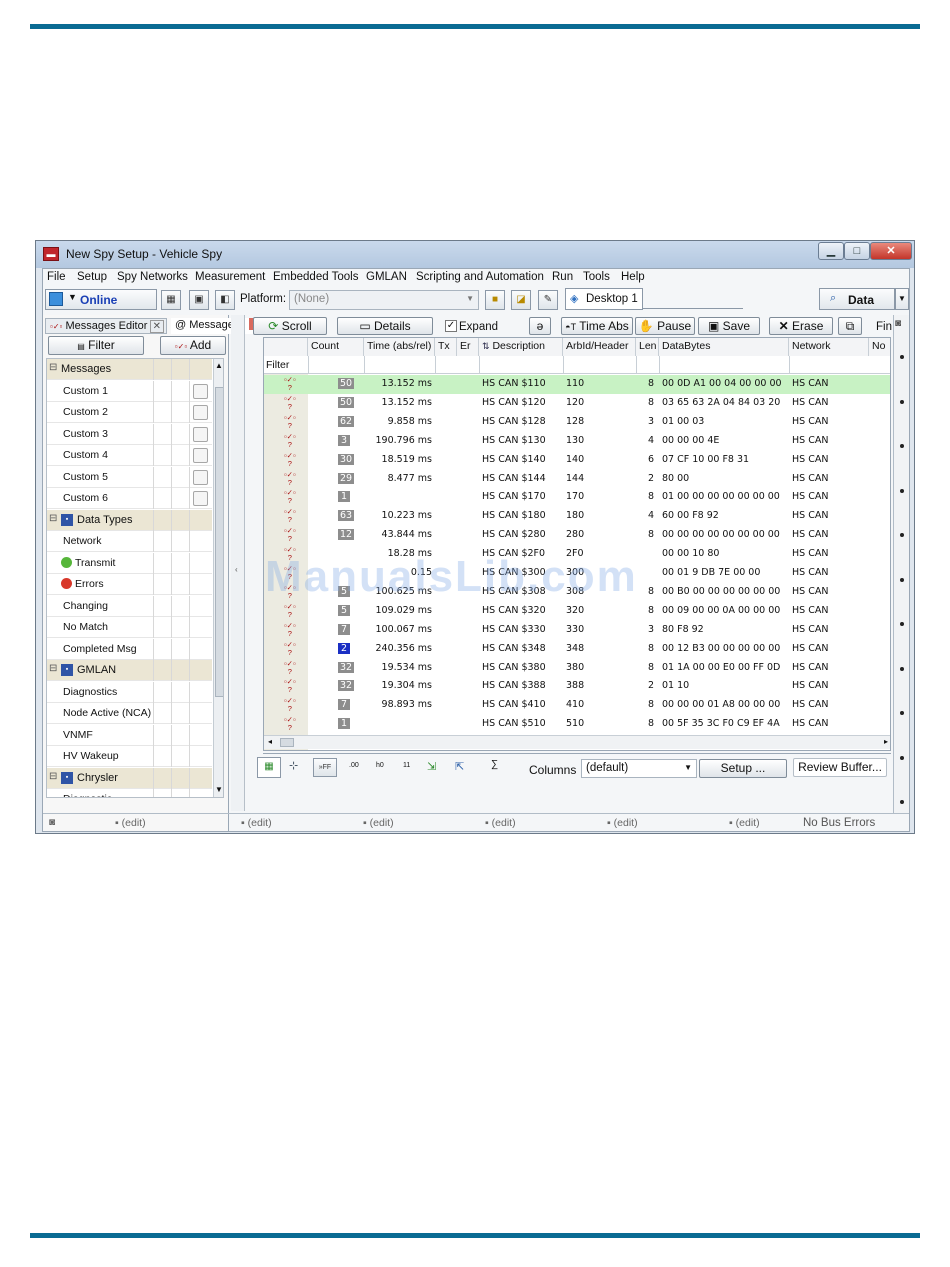  Describe the element at coordinates (446, 347) in the screenshot. I see `col-header-tx: Tx` at that location.